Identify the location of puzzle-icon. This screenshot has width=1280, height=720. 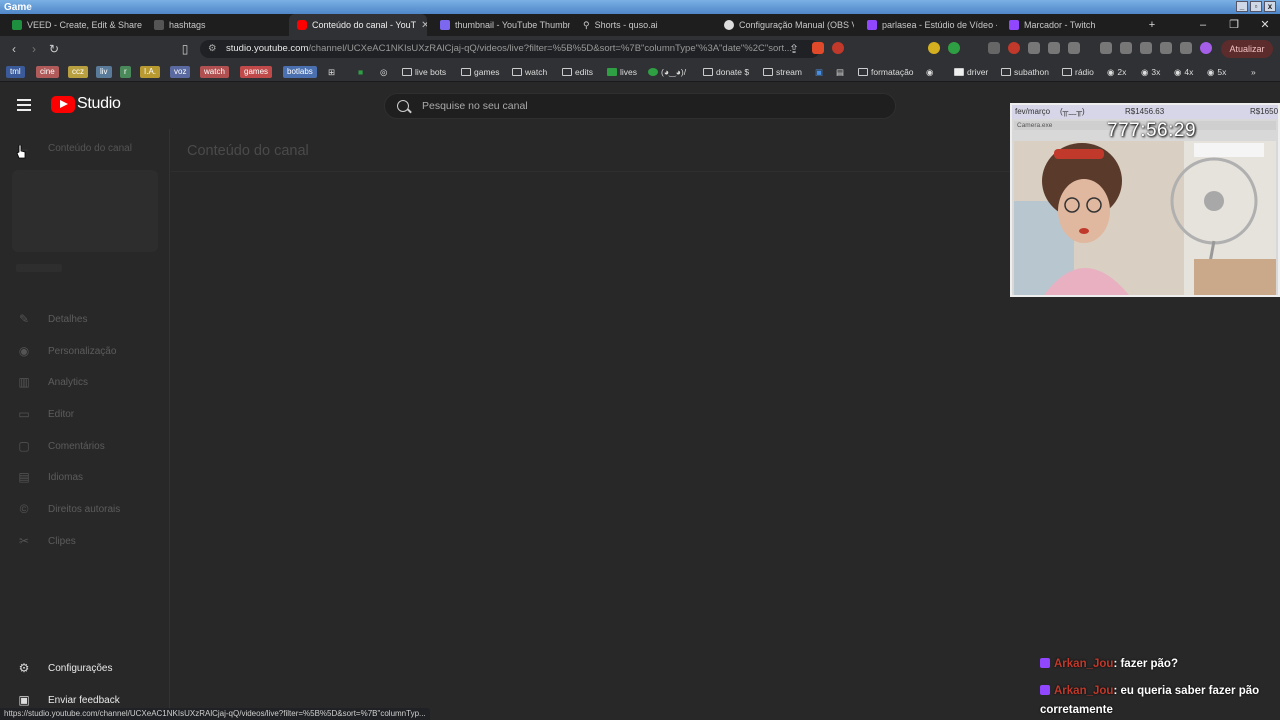
(1054, 48).